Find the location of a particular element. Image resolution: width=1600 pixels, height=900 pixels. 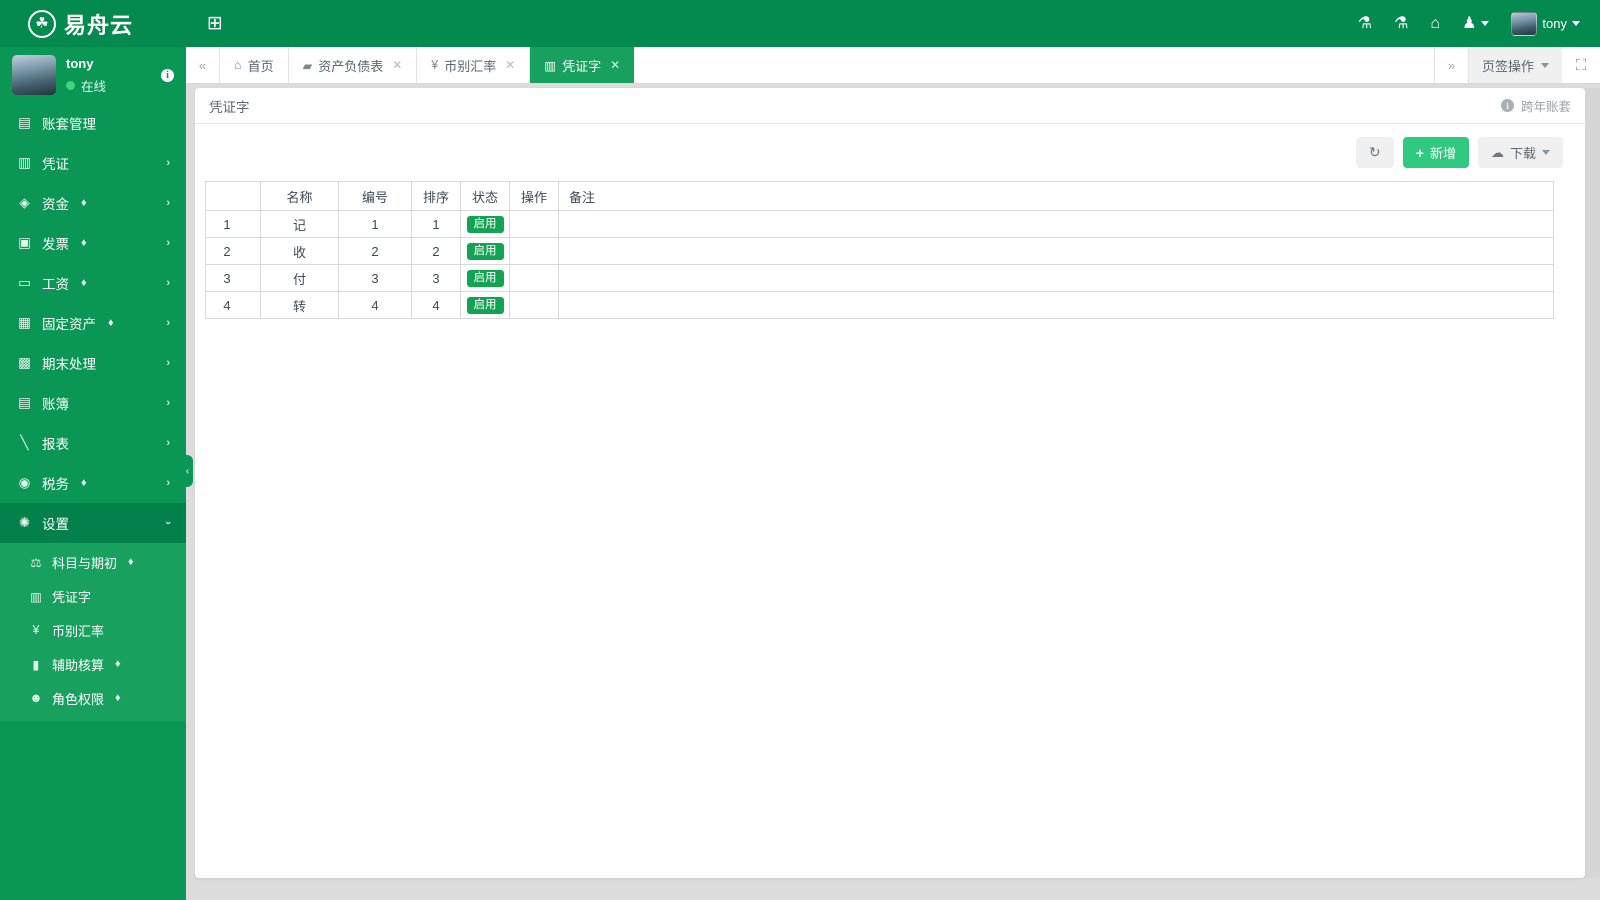

sidebar-item-reports: ╲ 报表 › is located at coordinates (93, 443).